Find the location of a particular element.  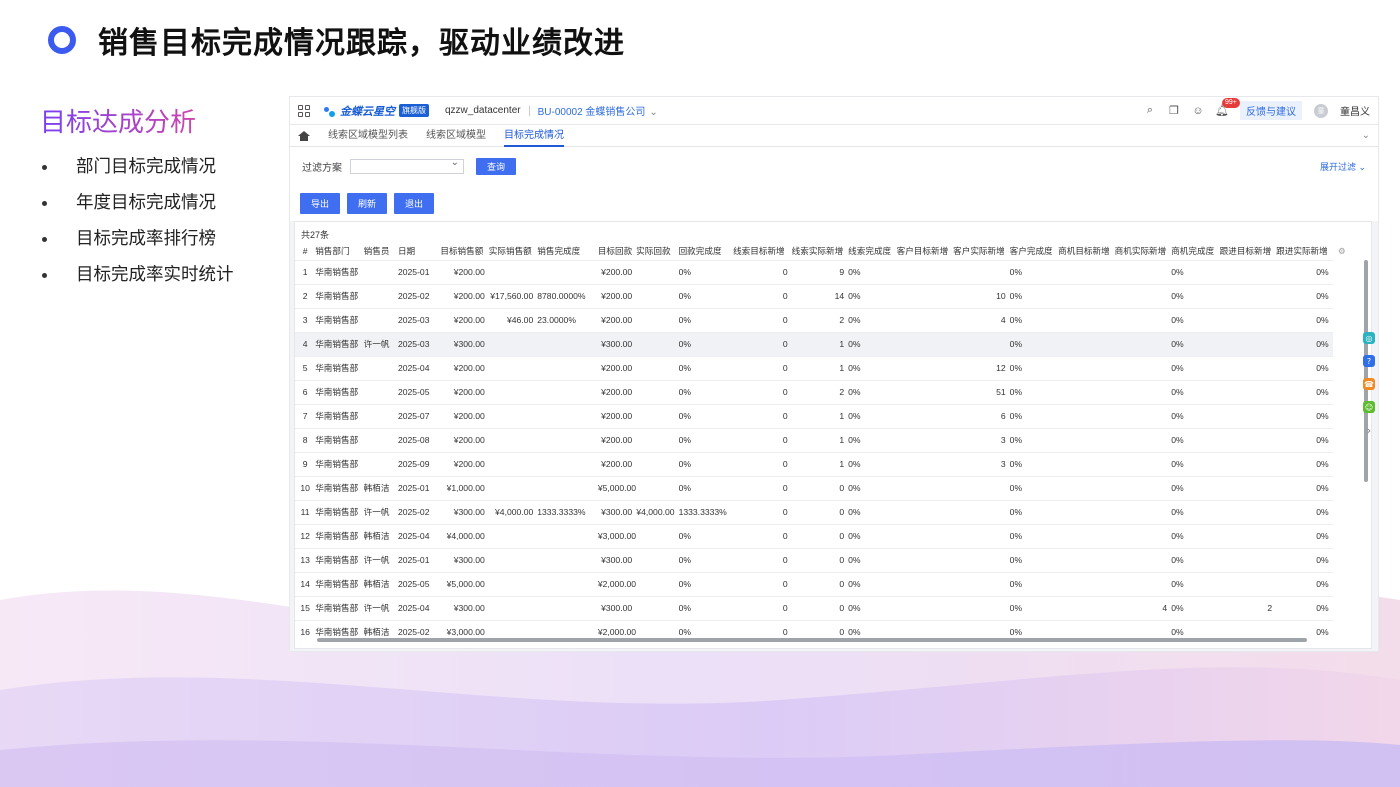

table-cell: ¥300.00 is located at coordinates (464, 607).